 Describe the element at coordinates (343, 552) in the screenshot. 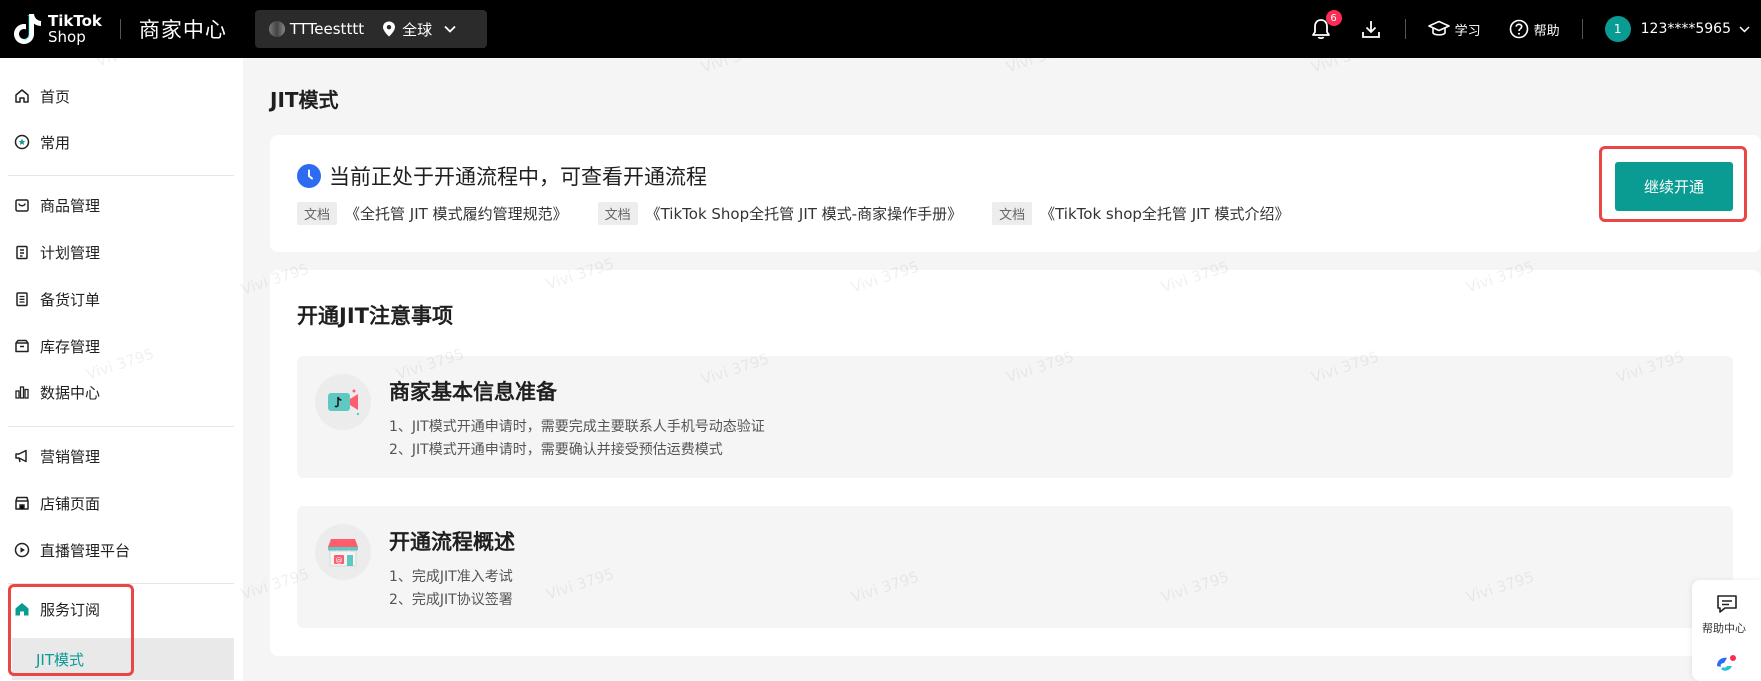

I see `storefront-icon: @` at that location.